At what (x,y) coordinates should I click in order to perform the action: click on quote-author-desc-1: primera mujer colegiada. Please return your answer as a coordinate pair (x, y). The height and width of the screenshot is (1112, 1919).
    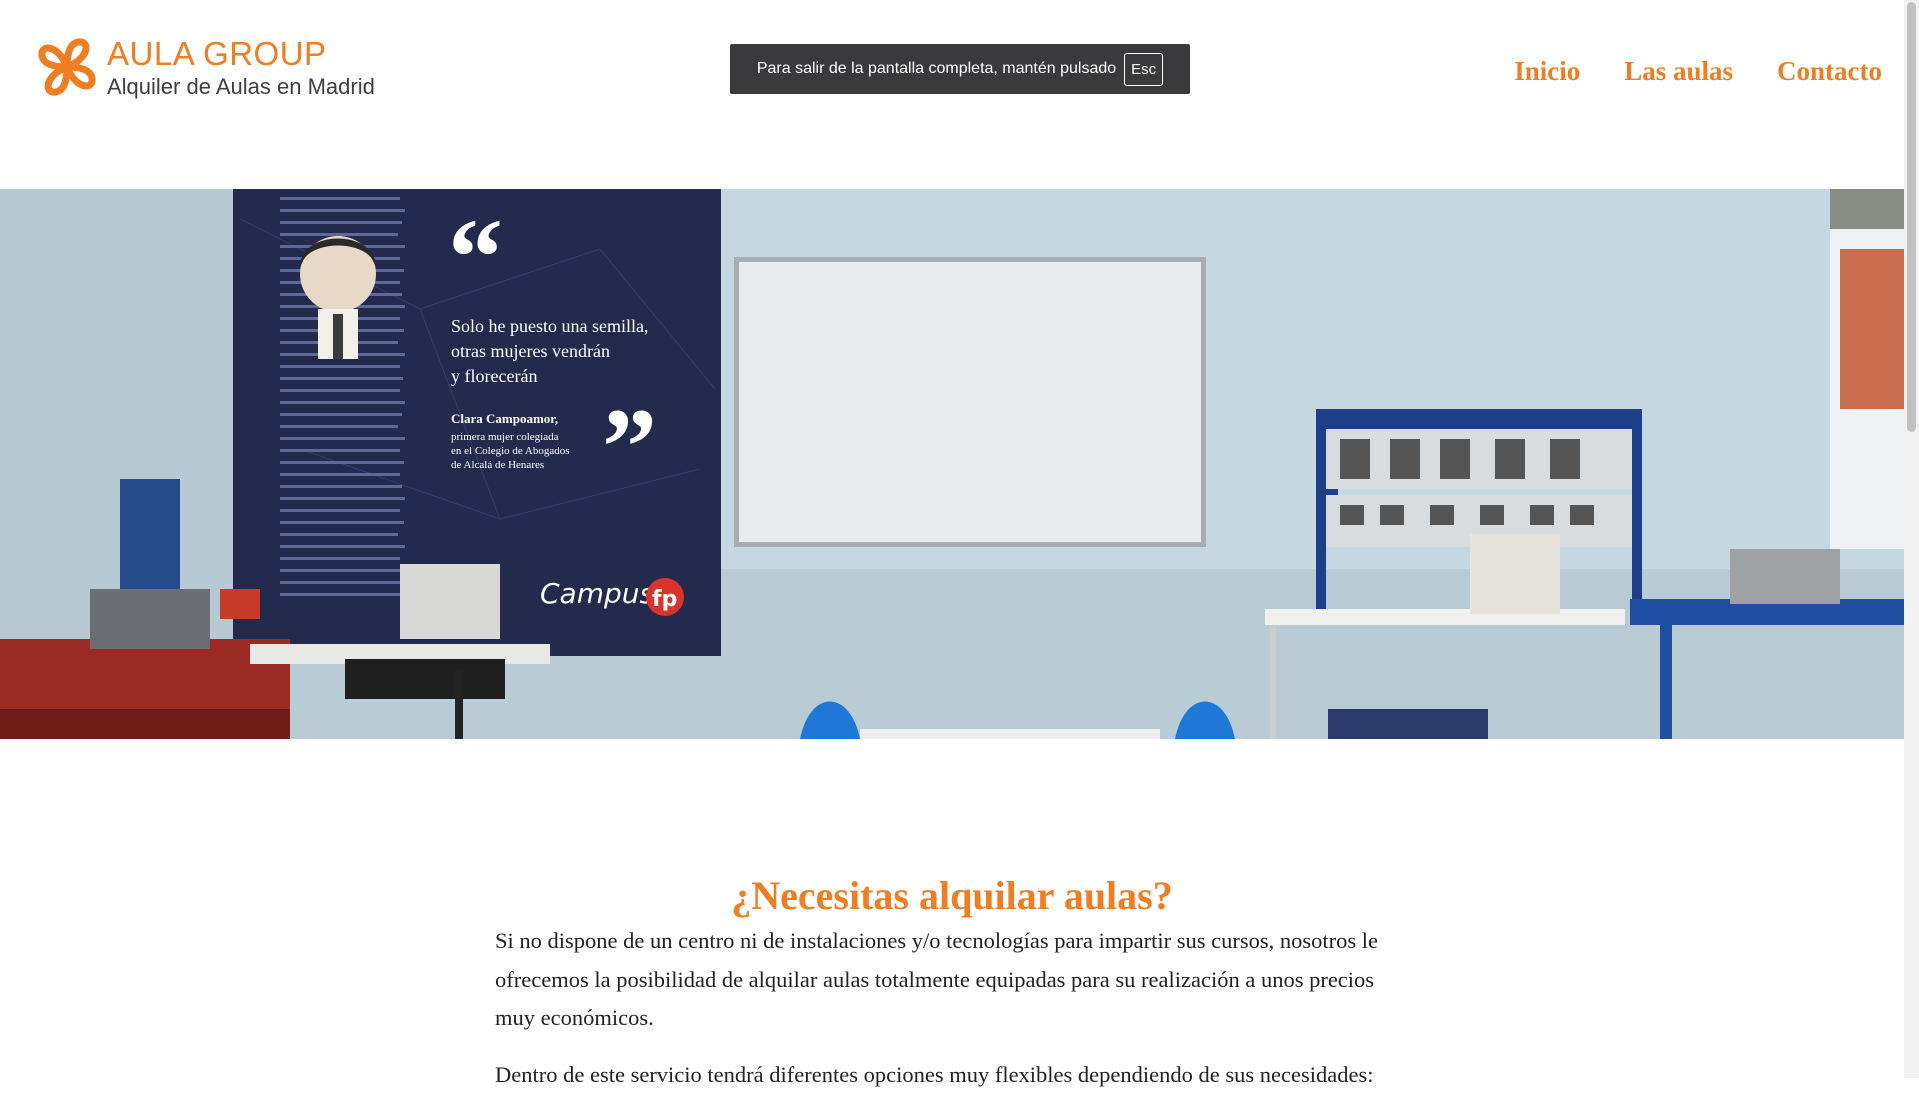
    Looking at the image, I should click on (505, 437).